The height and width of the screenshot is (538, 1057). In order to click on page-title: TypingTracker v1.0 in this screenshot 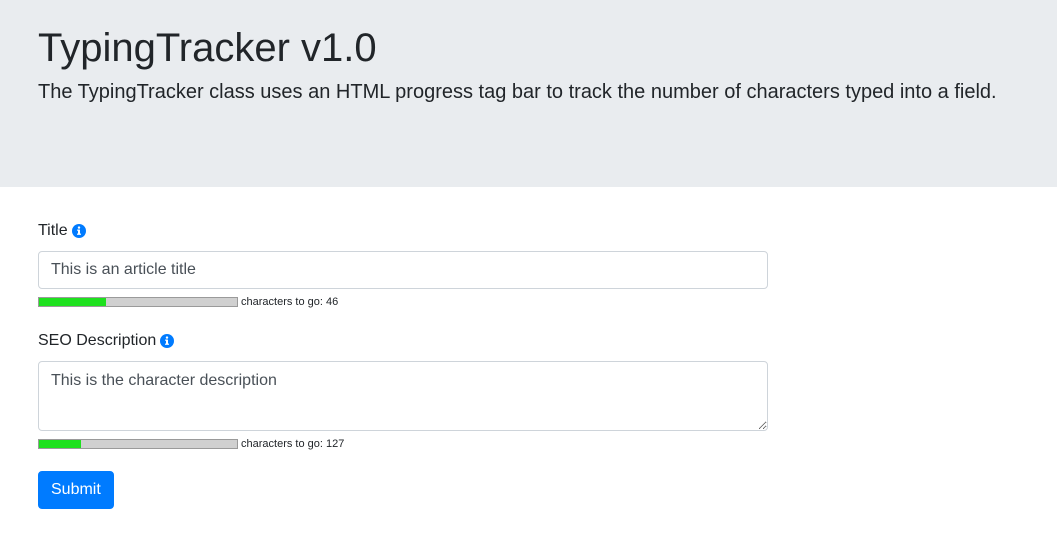, I will do `click(207, 48)`.